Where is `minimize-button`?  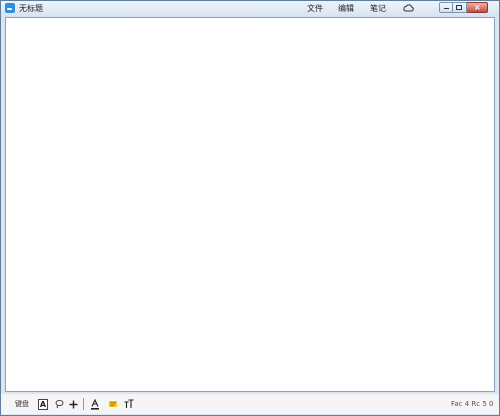
minimize-button is located at coordinates (446, 7).